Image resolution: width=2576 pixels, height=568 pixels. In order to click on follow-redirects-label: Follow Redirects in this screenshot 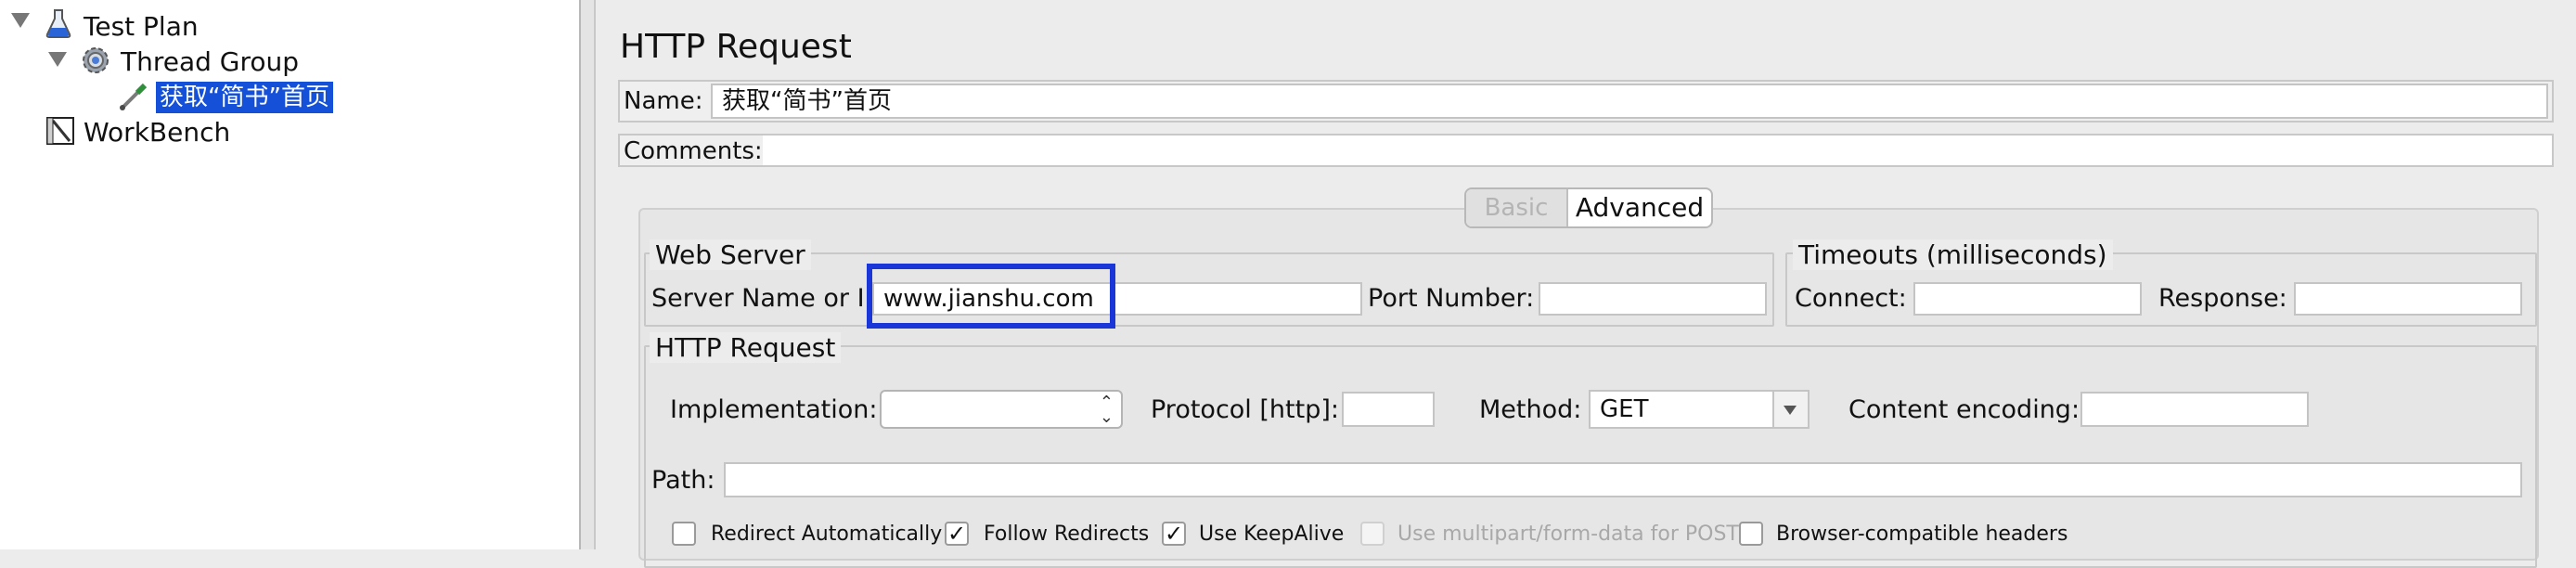, I will do `click(1066, 534)`.